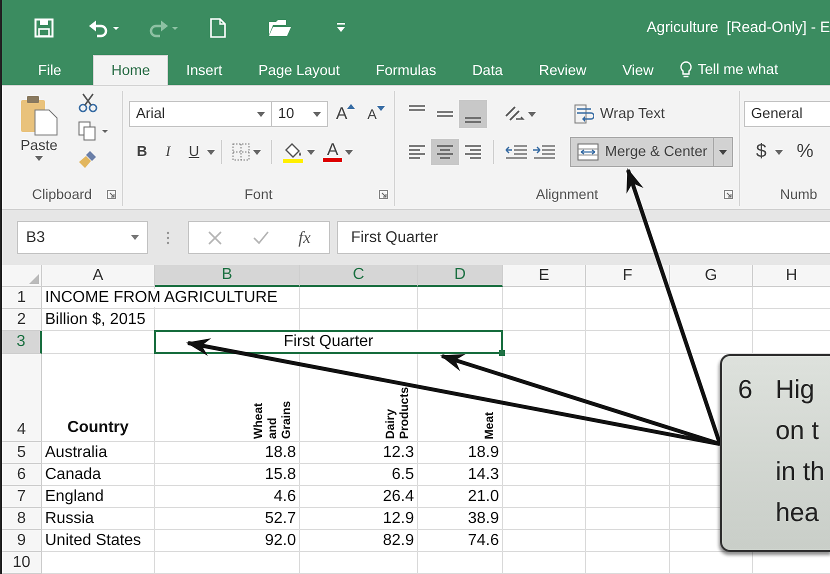 Image resolution: width=830 pixels, height=574 pixels. Describe the element at coordinates (200, 114) in the screenshot. I see `font-name-field: Arial` at that location.